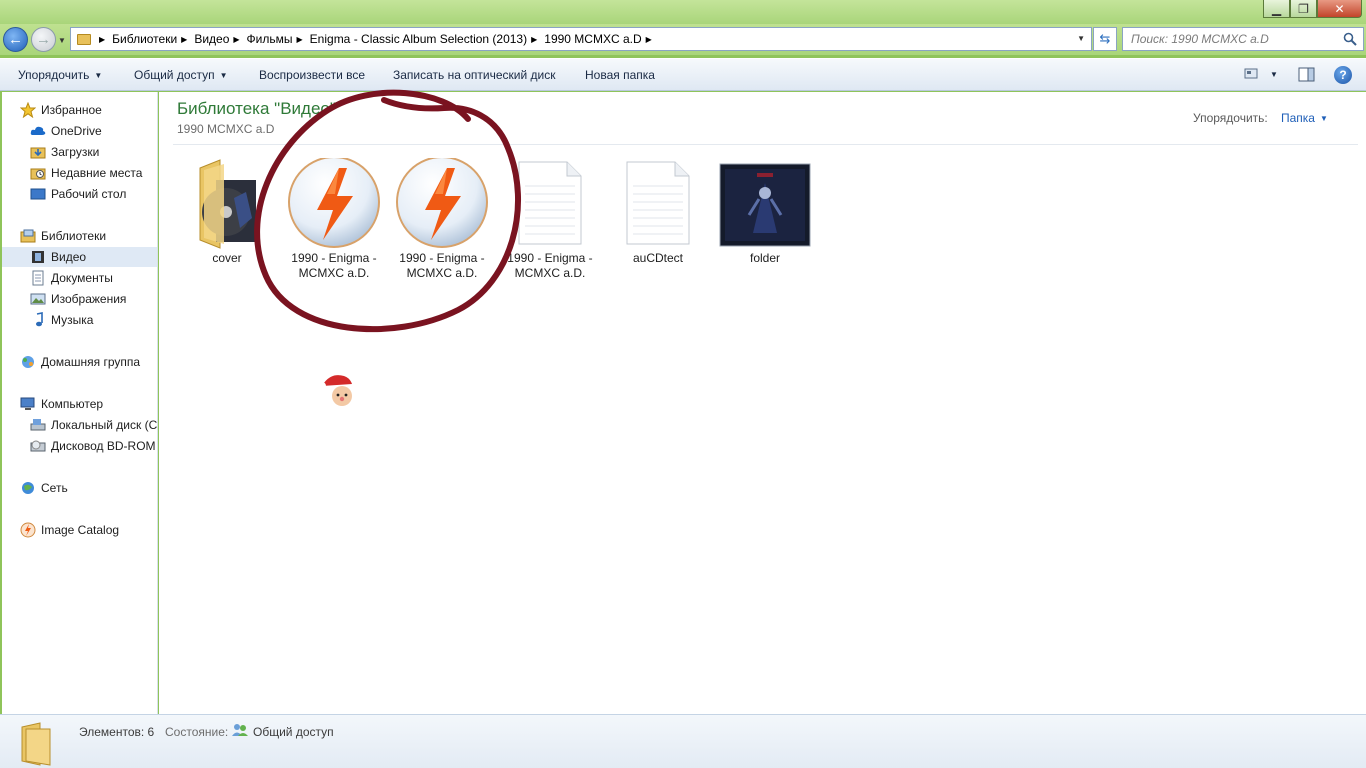 The height and width of the screenshot is (768, 1366). What do you see at coordinates (60, 75) in the screenshot?
I see `organize-button: Упорядочить ▼` at bounding box center [60, 75].